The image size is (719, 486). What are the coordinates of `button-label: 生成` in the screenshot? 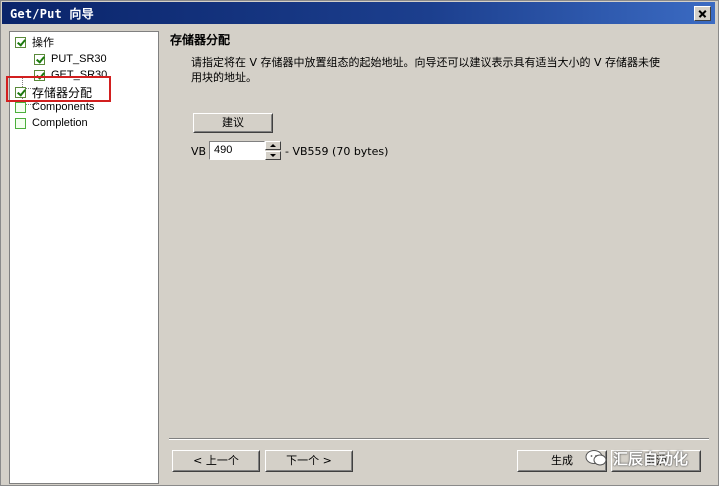 It's located at (562, 460).